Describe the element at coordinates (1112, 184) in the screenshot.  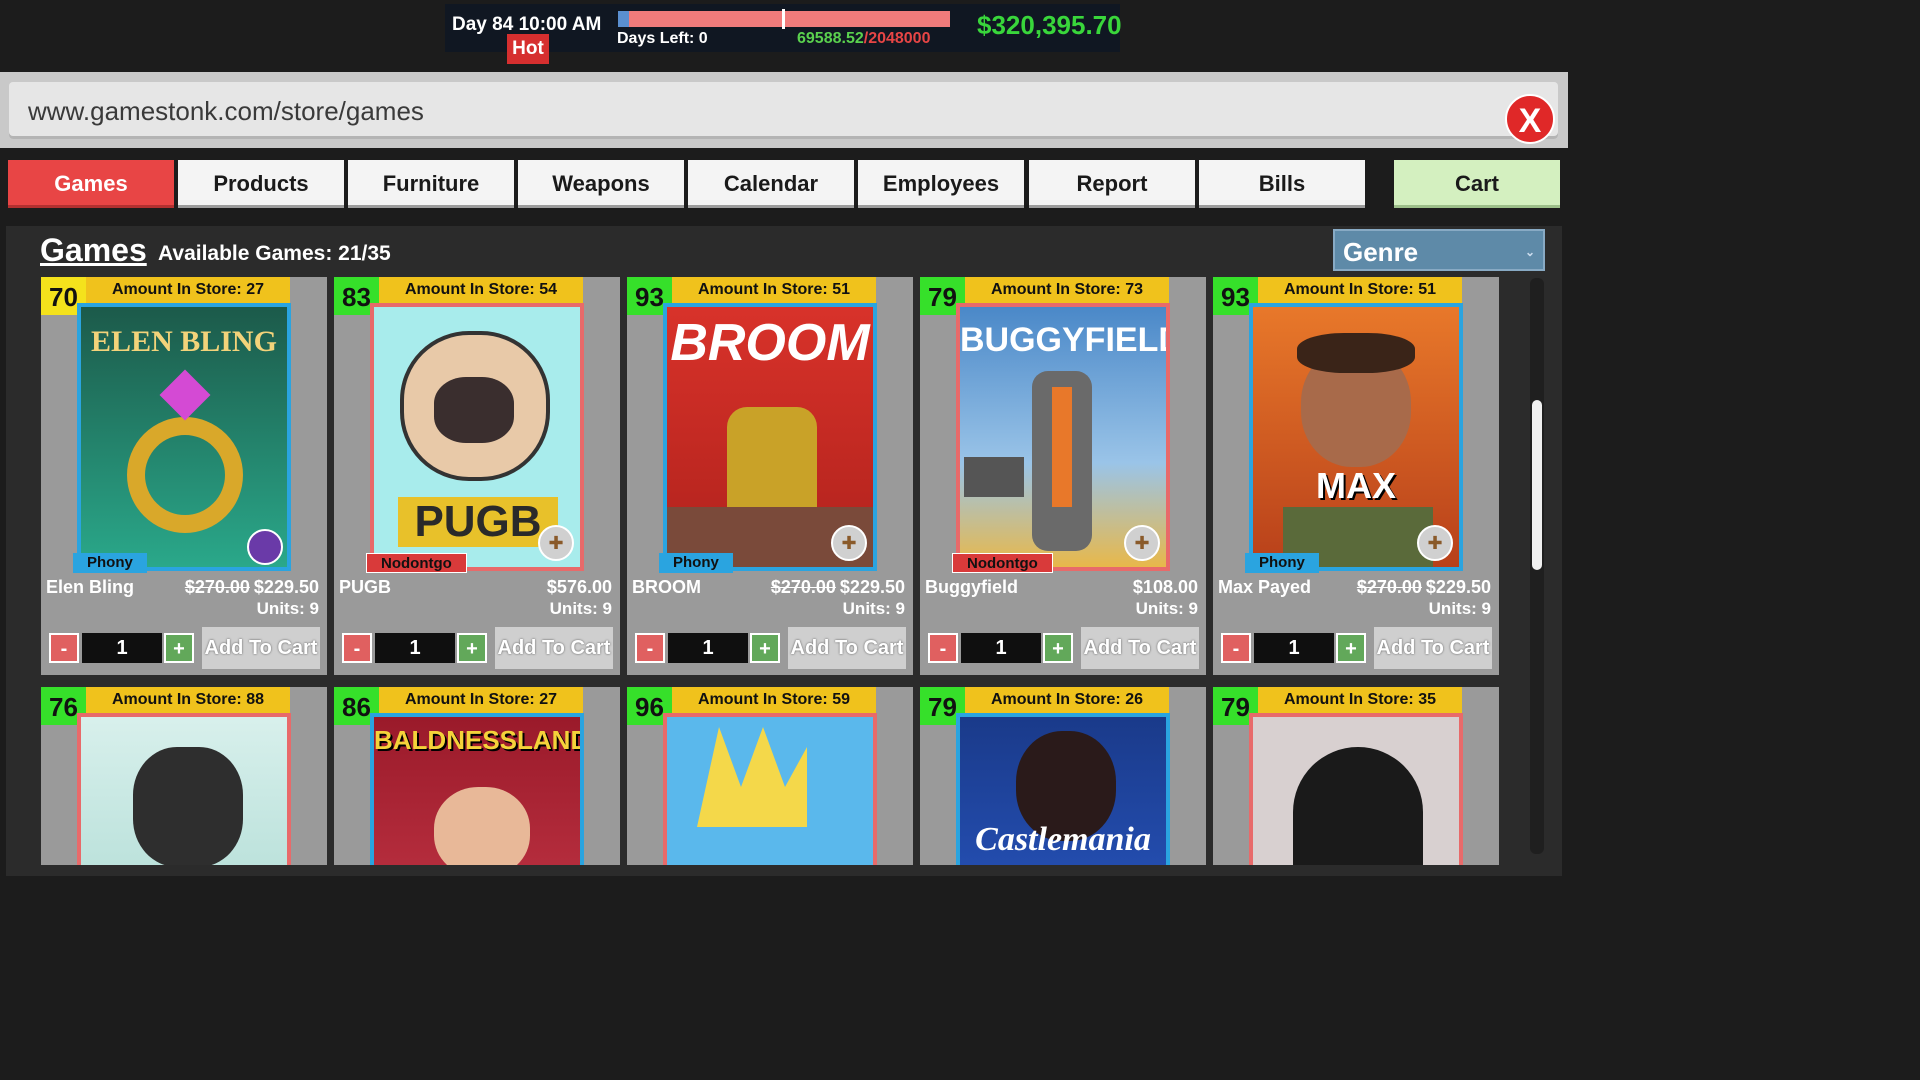
I see `tab-report: Report` at that location.